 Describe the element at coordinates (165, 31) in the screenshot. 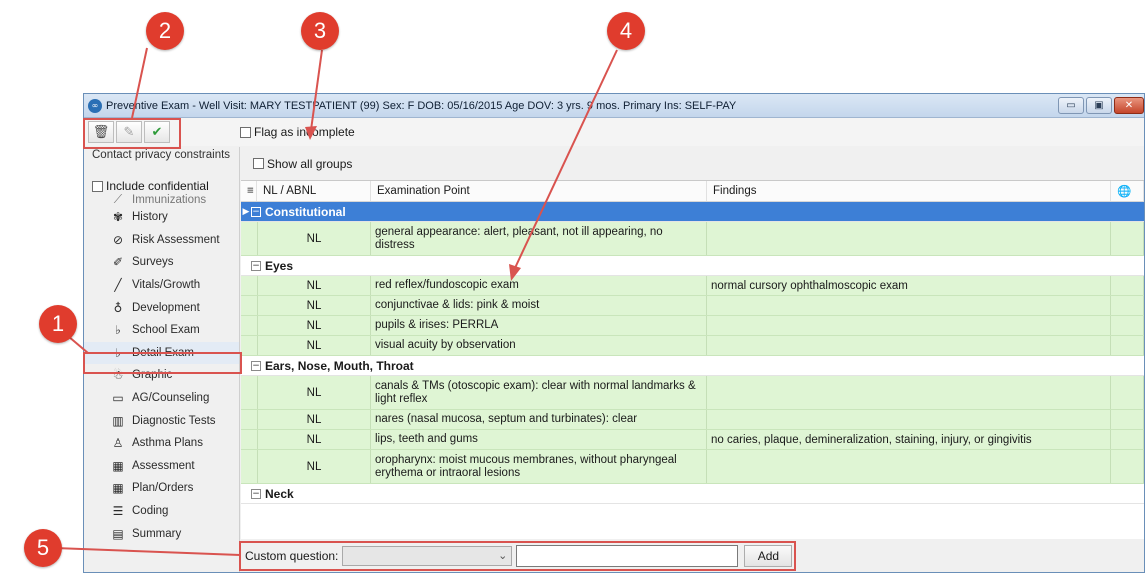

I see `callout-2: 2` at that location.